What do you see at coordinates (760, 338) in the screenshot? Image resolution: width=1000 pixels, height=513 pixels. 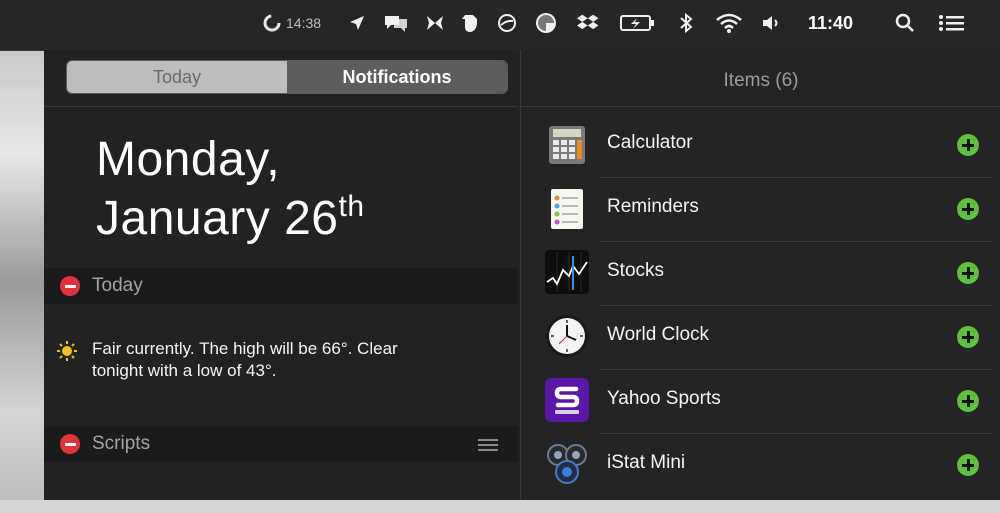 I see `list-item: World Clock` at bounding box center [760, 338].